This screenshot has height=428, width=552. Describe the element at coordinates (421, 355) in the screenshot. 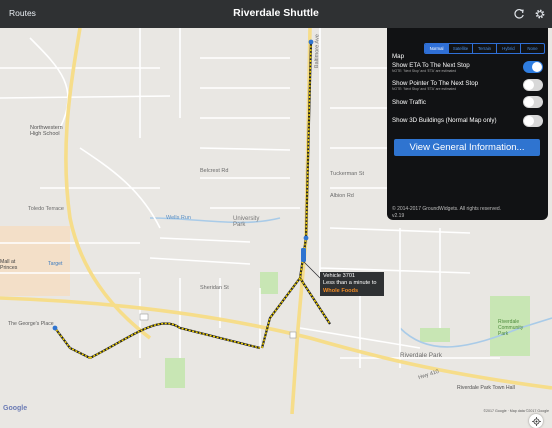

I see `map-label-riverdale-park: Riverdale Park` at that location.